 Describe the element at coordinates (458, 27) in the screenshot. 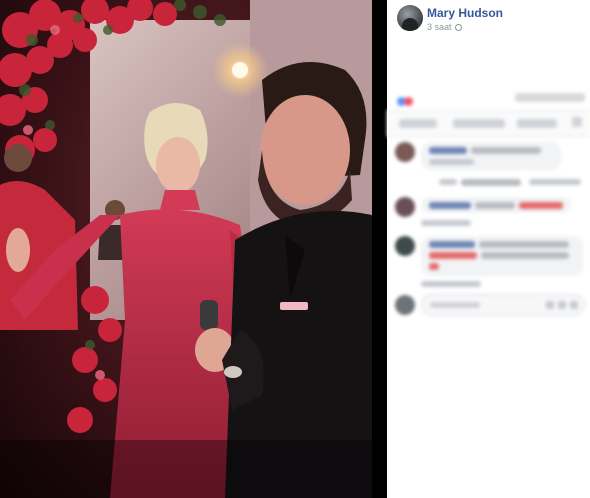

I see `globe-icon` at that location.